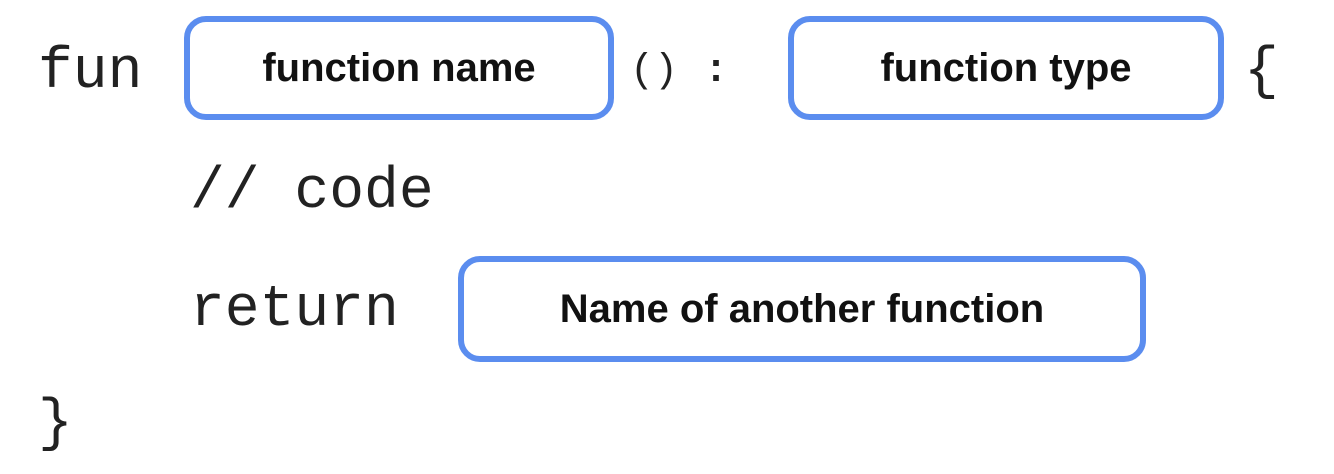 This screenshot has width=1334, height=474. Describe the element at coordinates (802, 309) in the screenshot. I see `return-value-placeholder: Name of another function` at that location.